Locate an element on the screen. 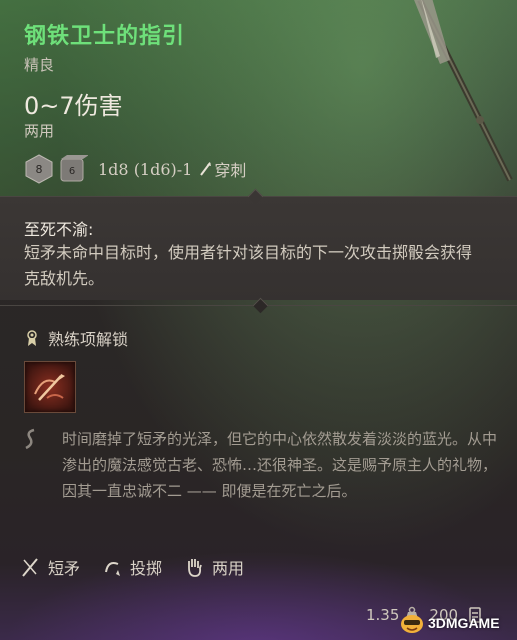 Image resolution: width=517 pixels, height=640 pixels. pierce-icon is located at coordinates (206, 169).